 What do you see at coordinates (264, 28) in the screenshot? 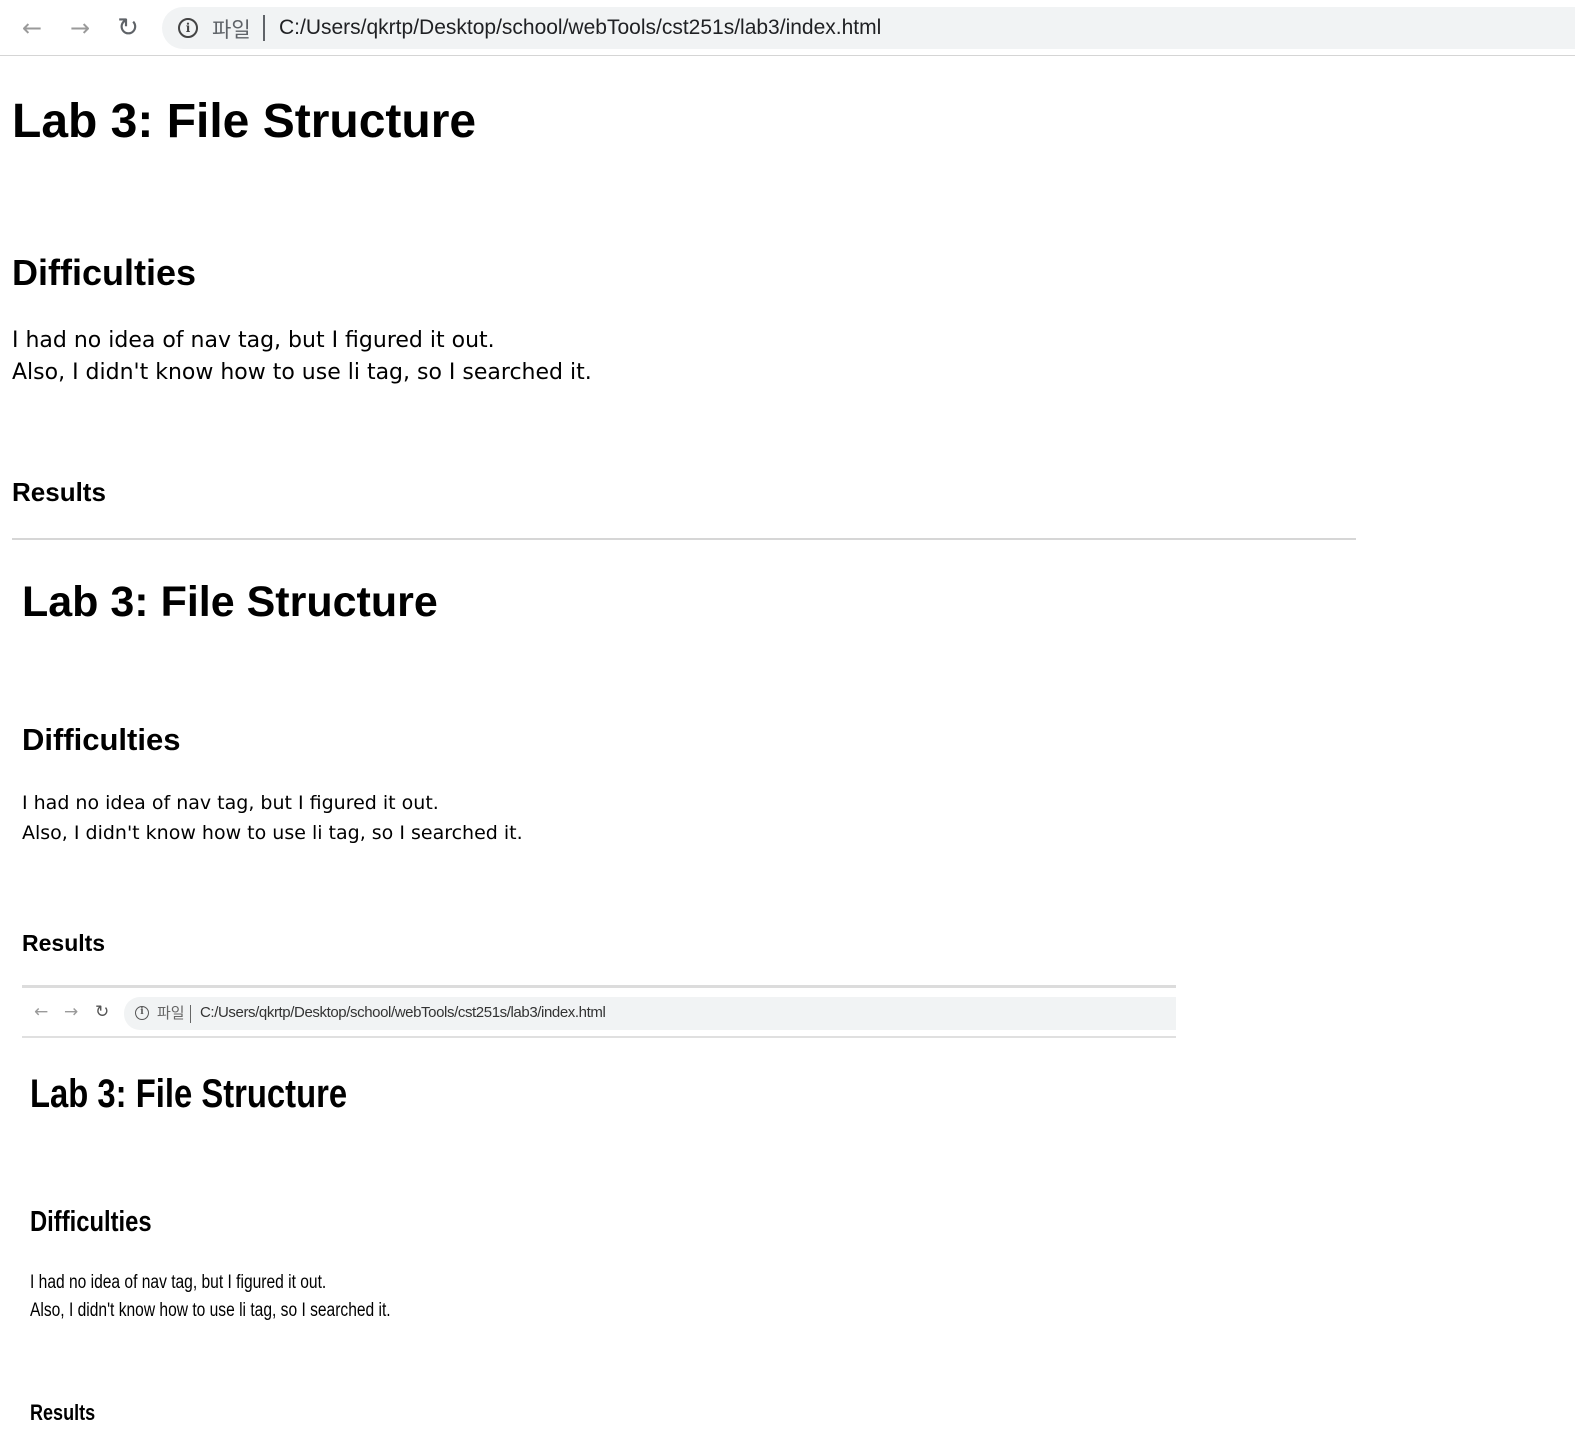
I see `address-separator` at bounding box center [264, 28].